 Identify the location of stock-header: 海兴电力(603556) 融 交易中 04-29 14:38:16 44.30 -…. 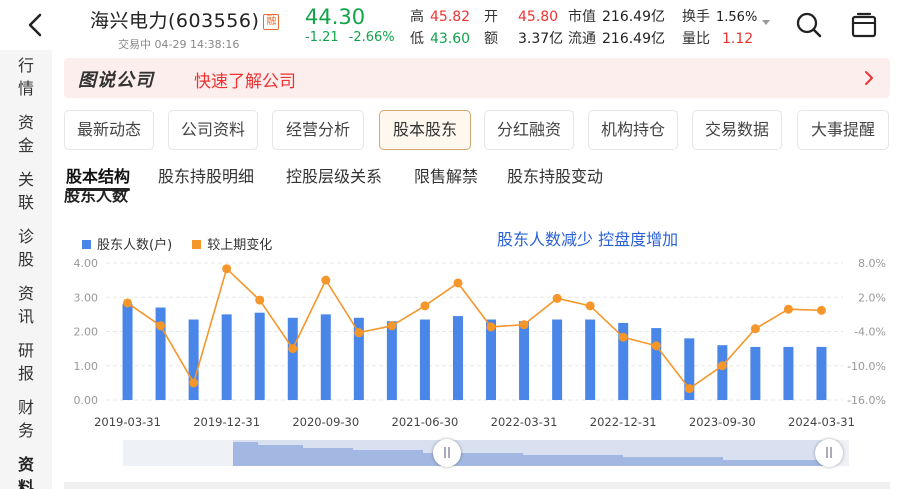
(450, 26).